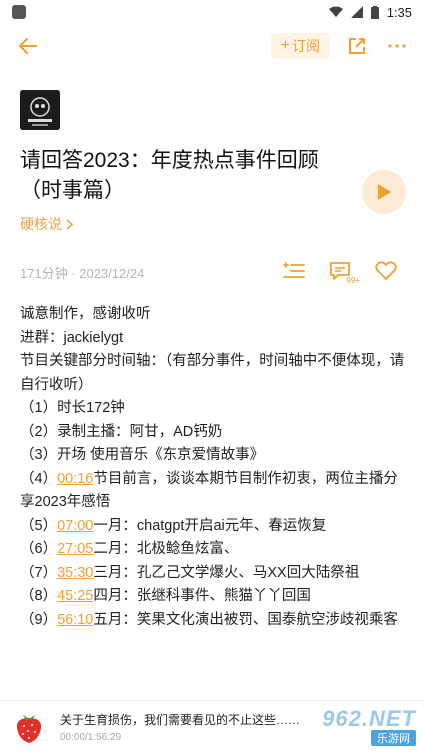 This screenshot has height=753, width=424. What do you see at coordinates (82, 273) in the screenshot?
I see `episode-meta: 171分钟 · 2023/12/24` at bounding box center [82, 273].